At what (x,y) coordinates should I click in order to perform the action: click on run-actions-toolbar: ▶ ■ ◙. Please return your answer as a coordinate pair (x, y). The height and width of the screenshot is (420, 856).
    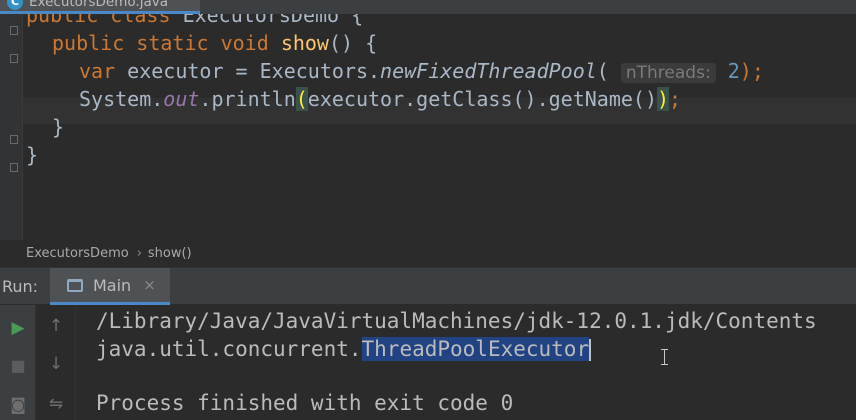
    Looking at the image, I should click on (18, 362).